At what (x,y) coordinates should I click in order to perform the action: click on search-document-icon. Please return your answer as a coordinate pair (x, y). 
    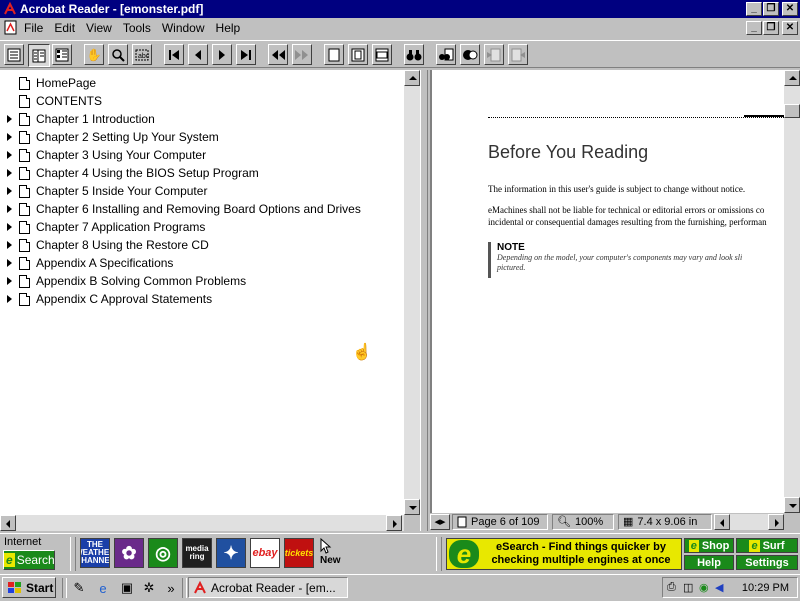
    Looking at the image, I should click on (446, 54).